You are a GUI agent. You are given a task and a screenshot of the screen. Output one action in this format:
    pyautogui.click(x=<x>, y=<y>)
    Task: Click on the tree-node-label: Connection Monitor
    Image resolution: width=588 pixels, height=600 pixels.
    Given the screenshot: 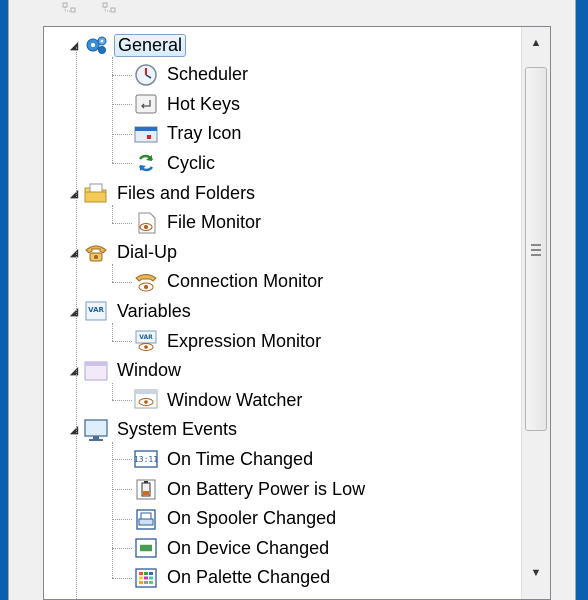 What is the action you would take?
    pyautogui.click(x=245, y=281)
    